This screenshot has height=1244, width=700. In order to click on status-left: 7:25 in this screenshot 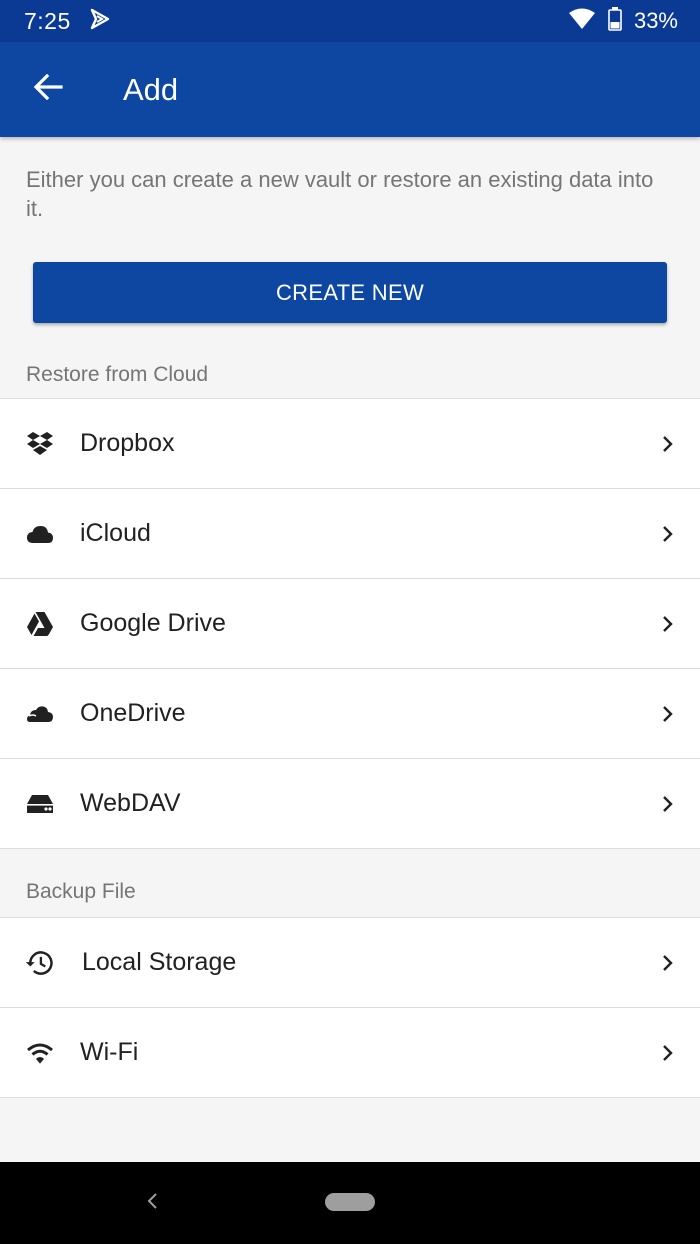, I will do `click(67, 21)`.